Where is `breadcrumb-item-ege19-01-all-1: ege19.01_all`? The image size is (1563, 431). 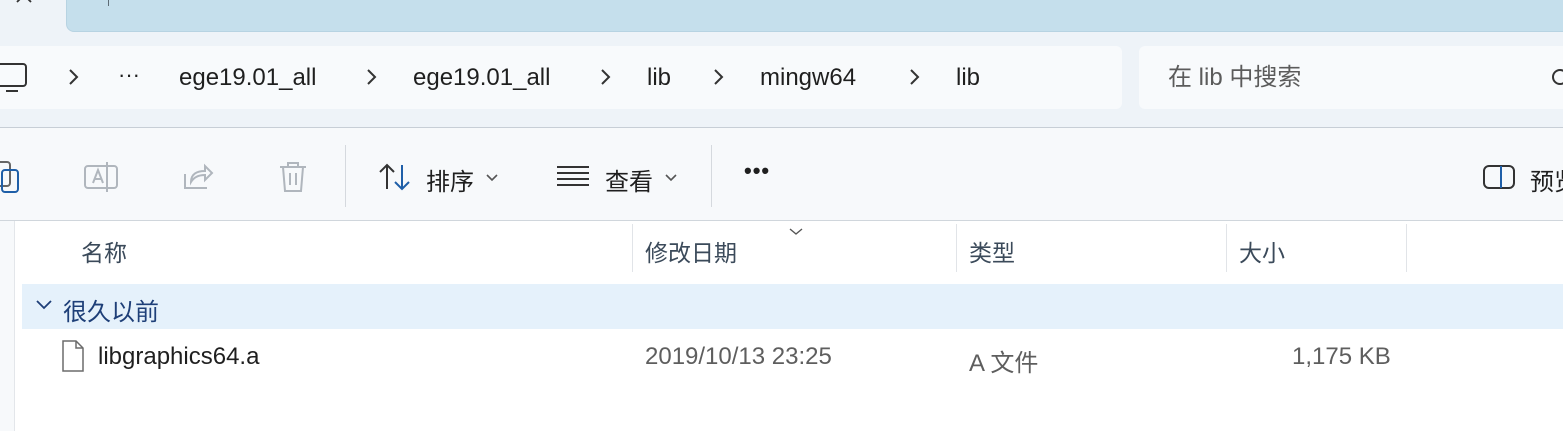
breadcrumb-item-ege19-01-all-1: ege19.01_all is located at coordinates (247, 78).